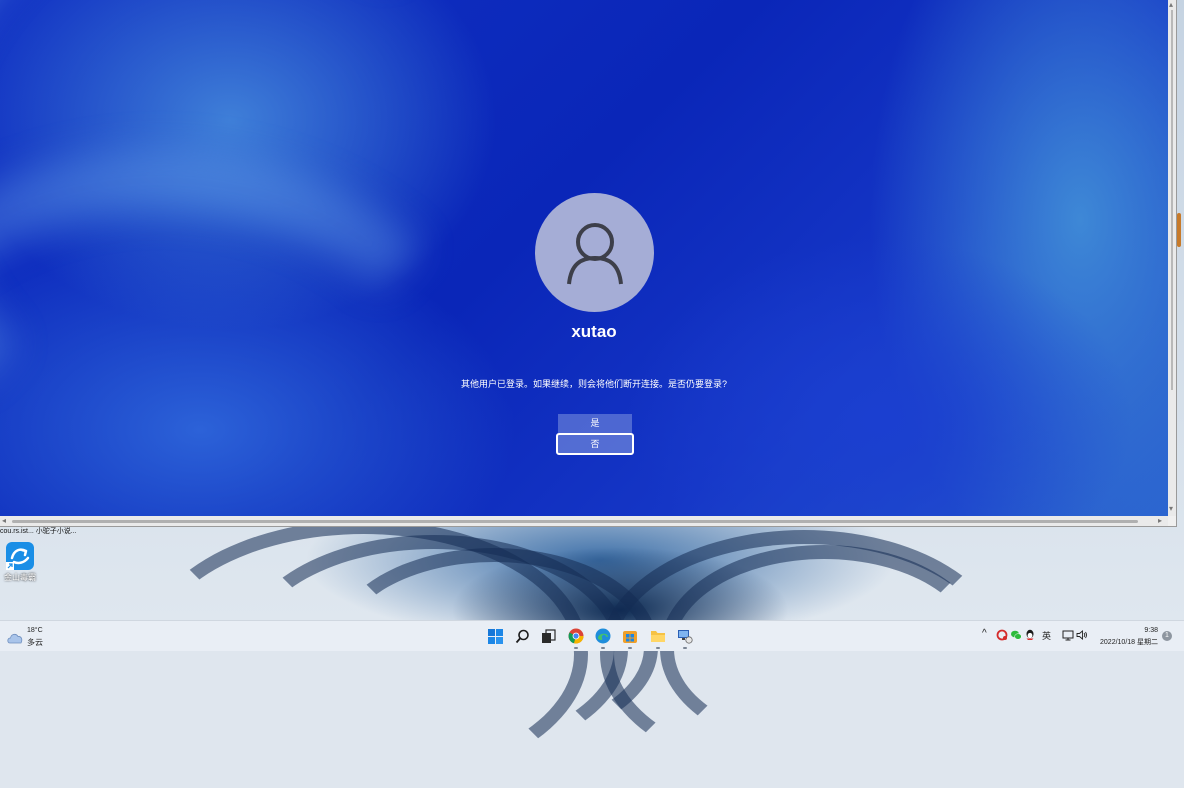 Image resolution: width=1184 pixels, height=788 pixels. What do you see at coordinates (1171, 4) in the screenshot?
I see `scroll-up-icon: ▴` at bounding box center [1171, 4].